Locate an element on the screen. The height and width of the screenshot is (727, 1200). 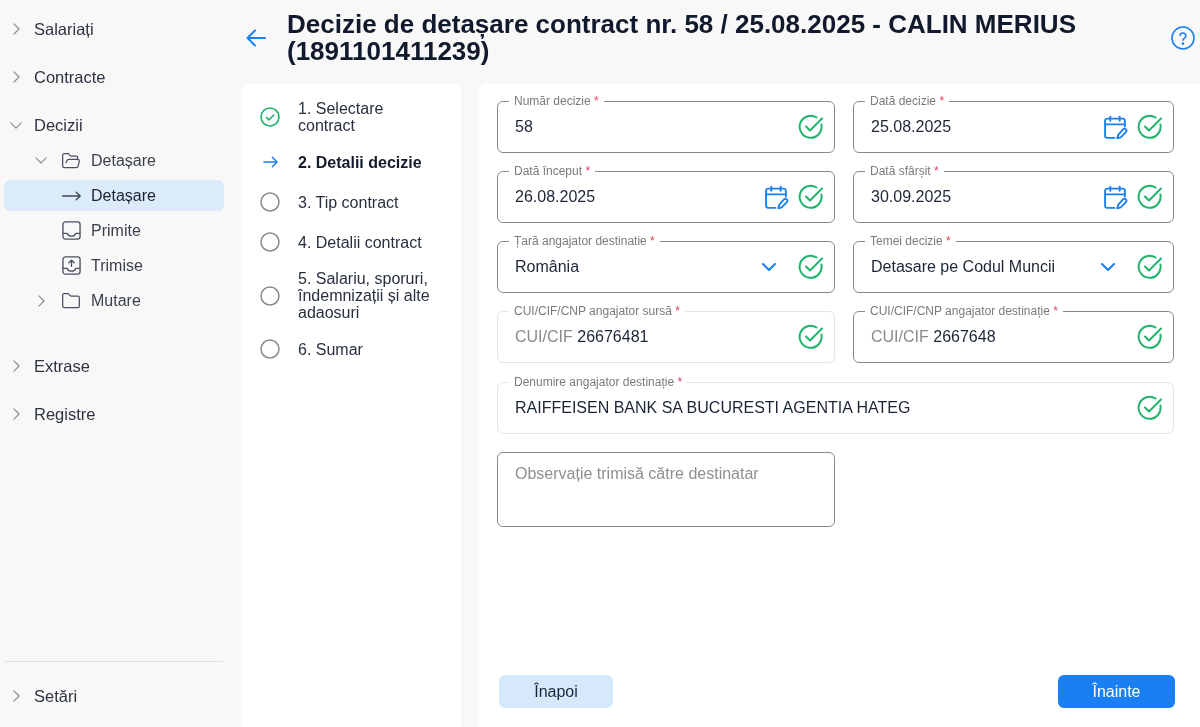
back-arrow-icon is located at coordinates (256, 38).